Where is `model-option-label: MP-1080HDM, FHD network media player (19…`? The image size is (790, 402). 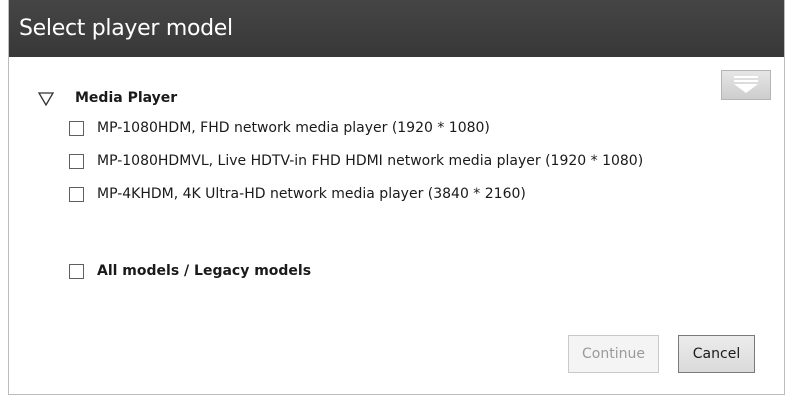 model-option-label: MP-1080HDM, FHD network media player (19… is located at coordinates (293, 128).